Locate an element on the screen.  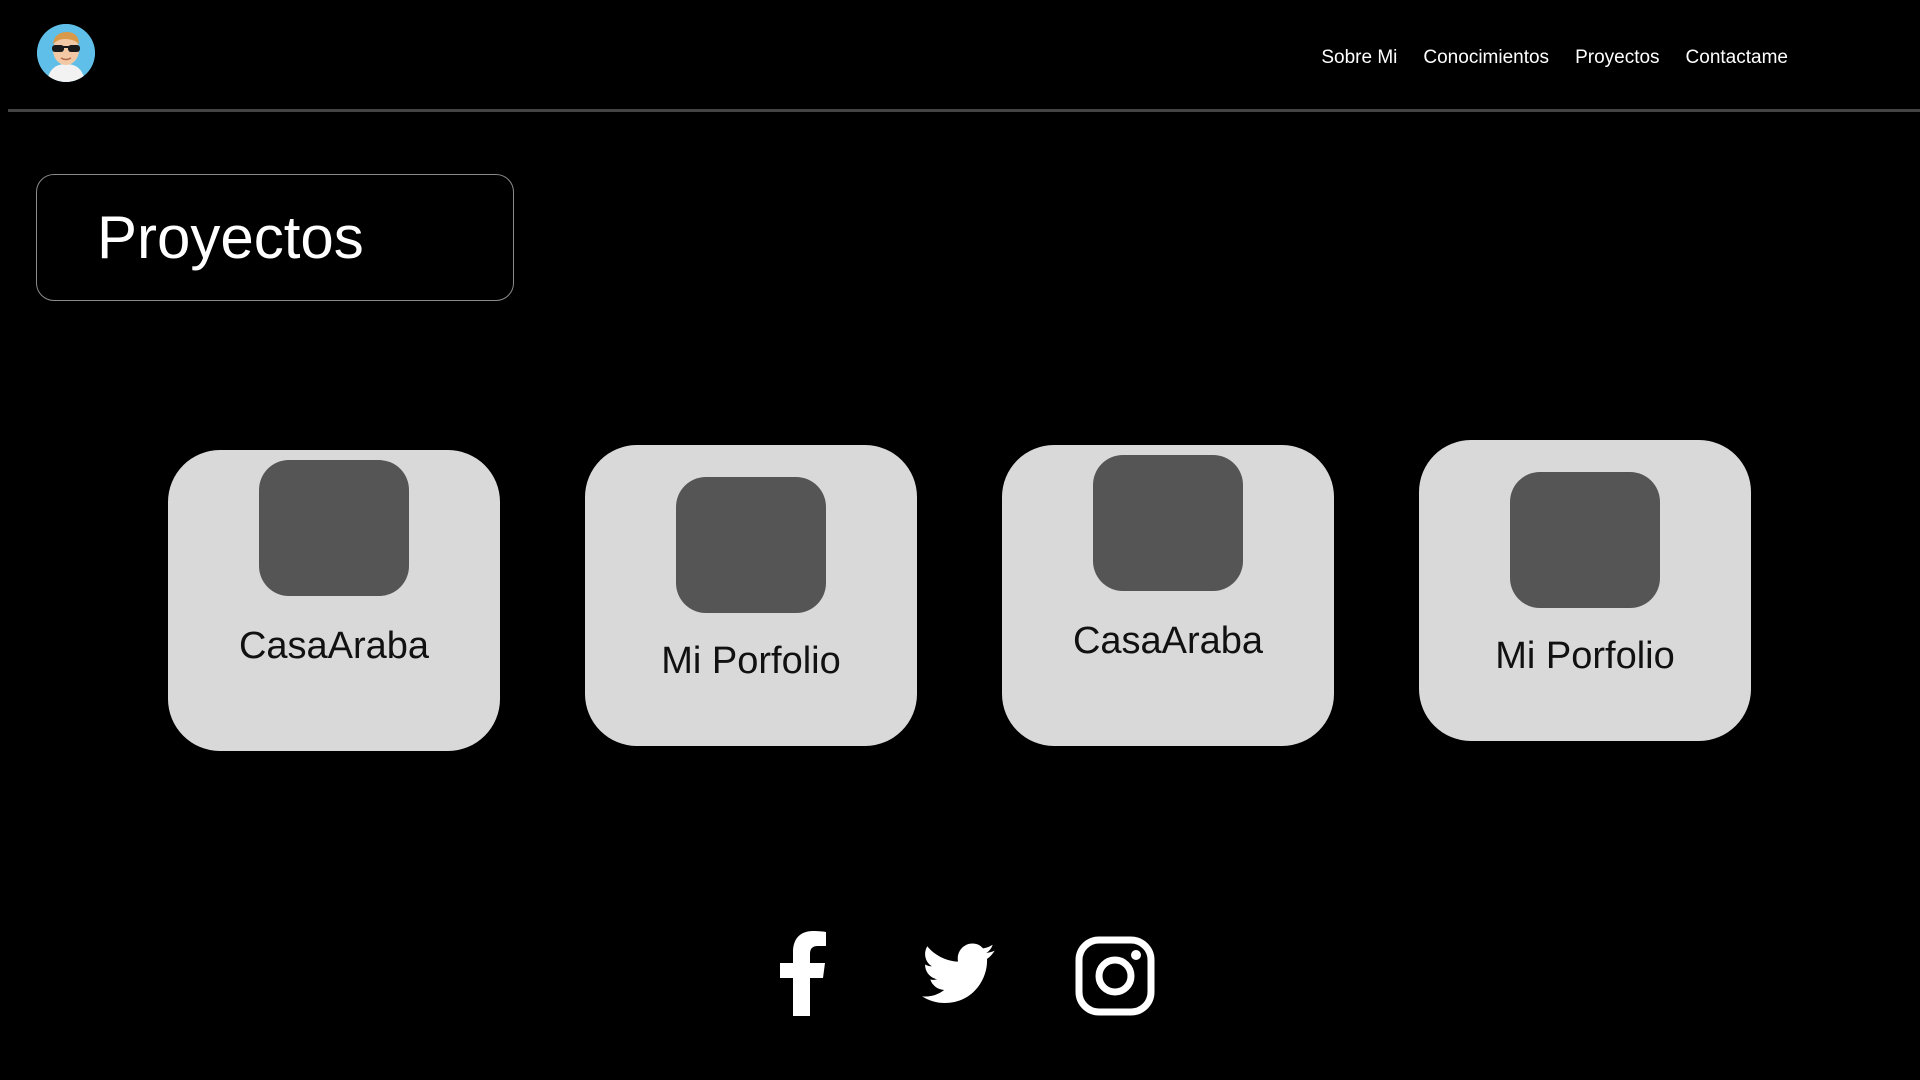
twitter-icon is located at coordinates (958, 973).